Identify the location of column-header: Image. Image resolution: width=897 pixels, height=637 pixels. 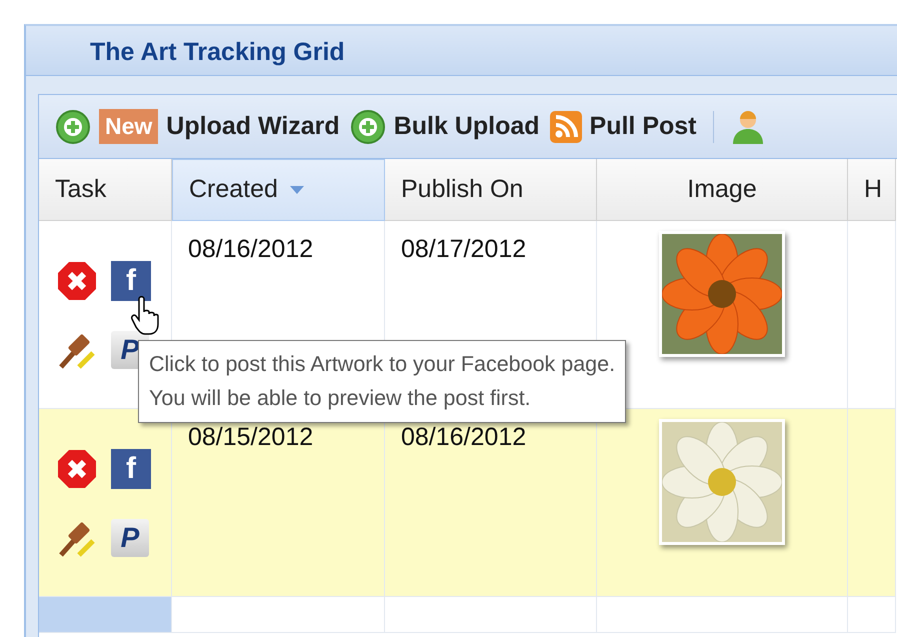
(722, 190).